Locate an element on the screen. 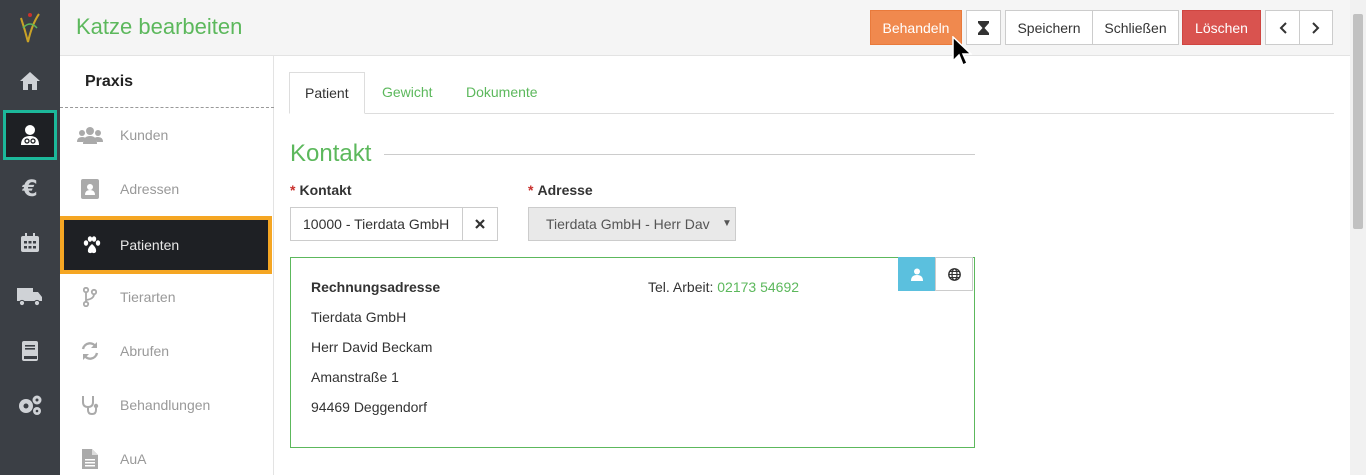 The image size is (1366, 475). address-company: Tierdata GmbH is located at coordinates (359, 317).